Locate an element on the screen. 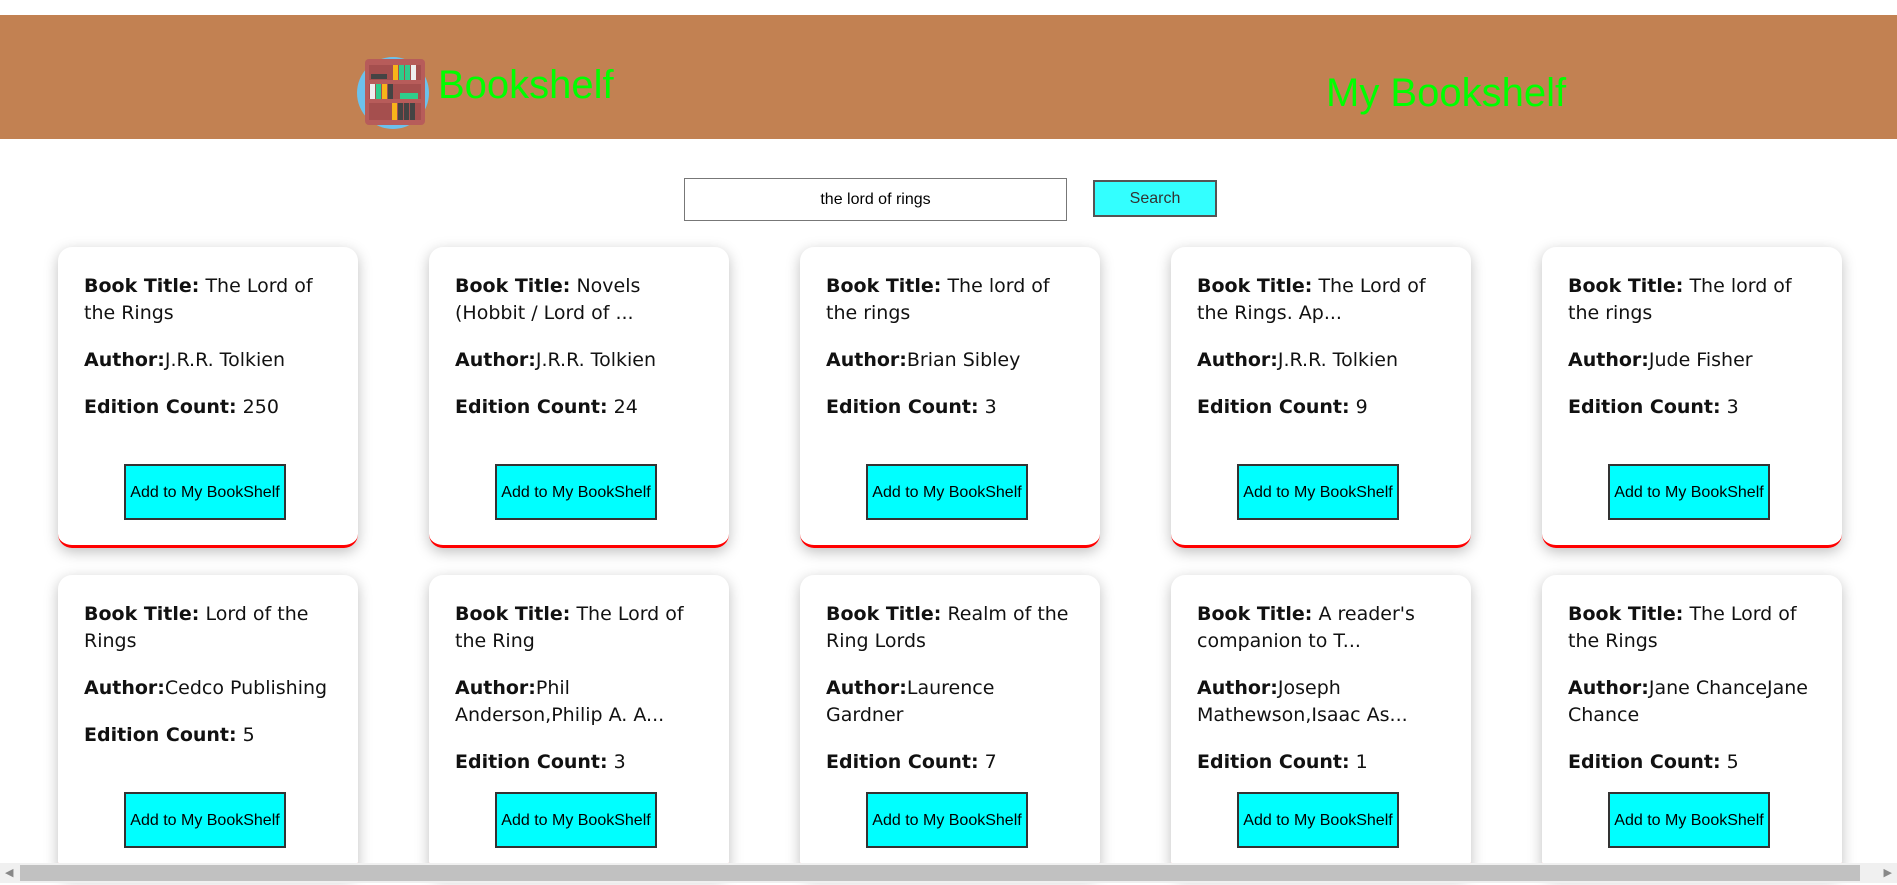 This screenshot has width=1897, height=885. brand-name: Bookshelf is located at coordinates (526, 85).